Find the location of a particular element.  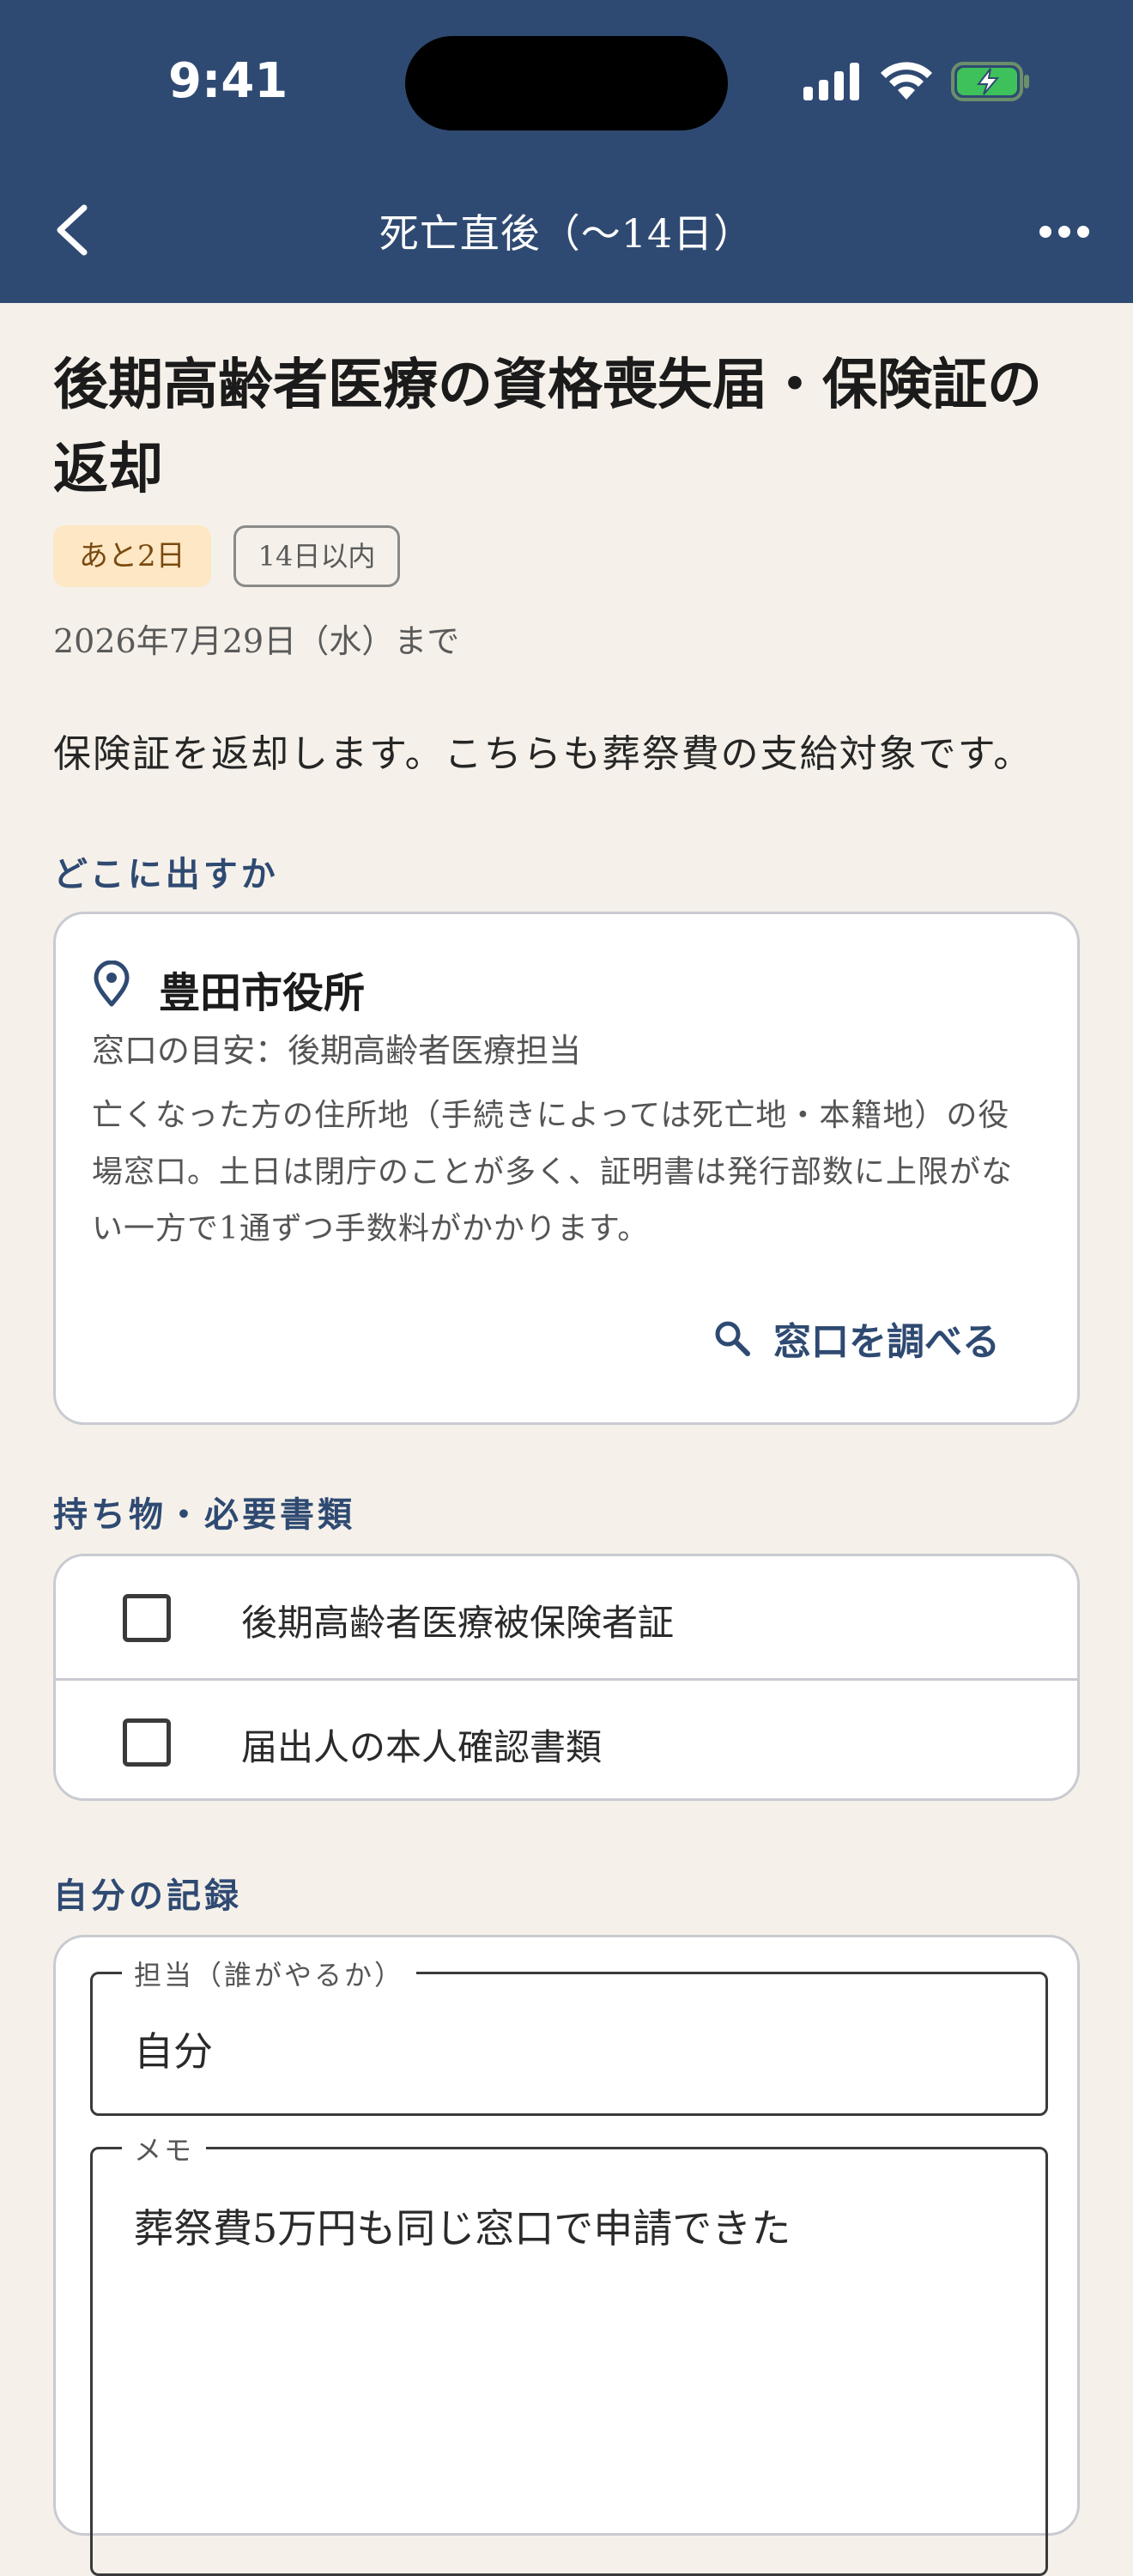

document-item: 後期高齢者医療被保険者証 is located at coordinates (566, 1618).